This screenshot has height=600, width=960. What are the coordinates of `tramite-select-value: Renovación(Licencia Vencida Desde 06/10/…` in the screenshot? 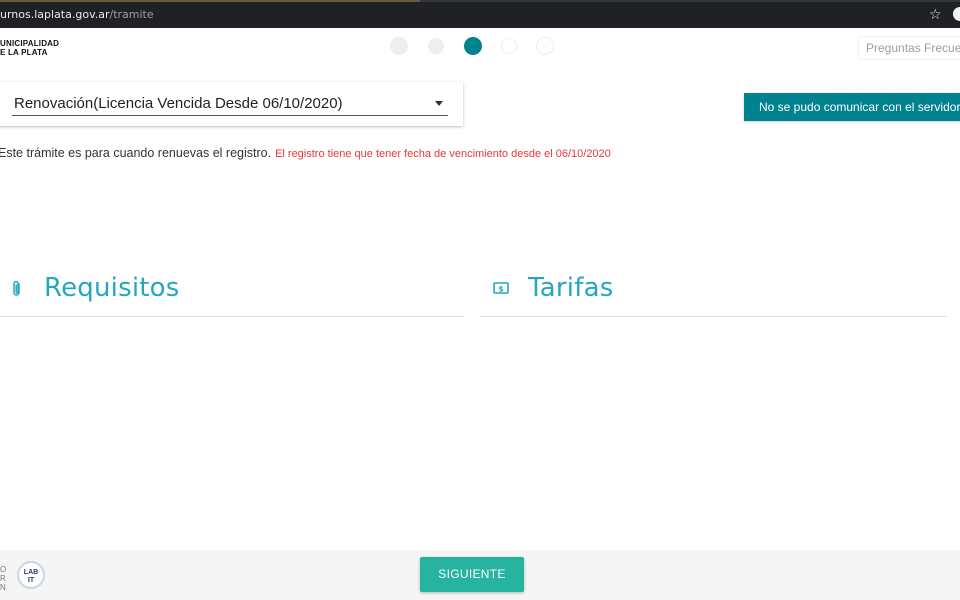 It's located at (178, 103).